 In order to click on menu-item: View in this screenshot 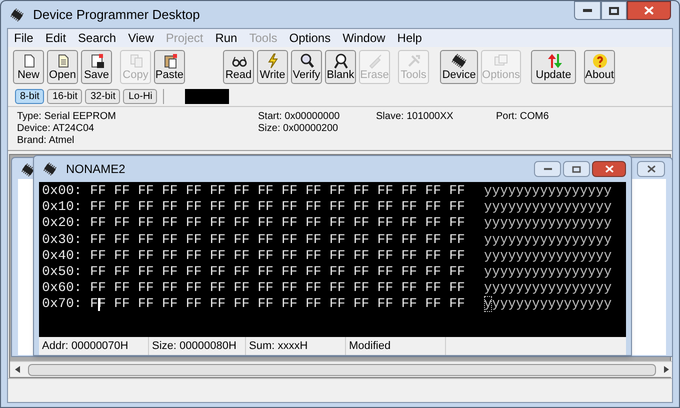, I will do `click(141, 38)`.